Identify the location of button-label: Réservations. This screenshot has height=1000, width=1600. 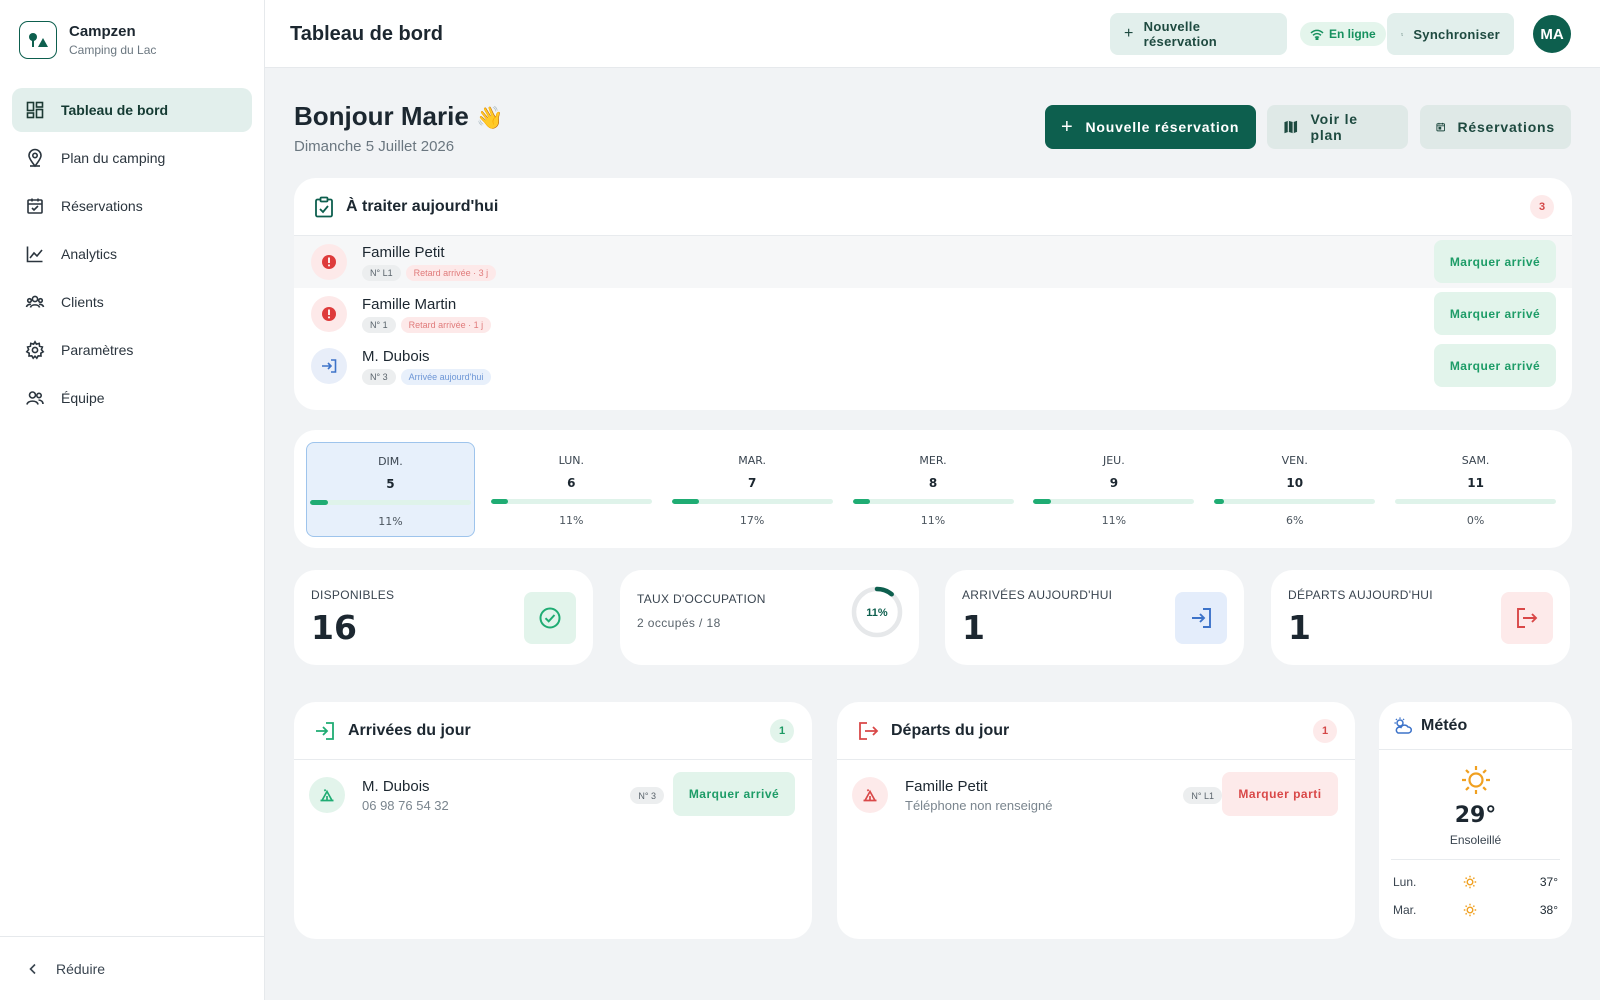
(1506, 127).